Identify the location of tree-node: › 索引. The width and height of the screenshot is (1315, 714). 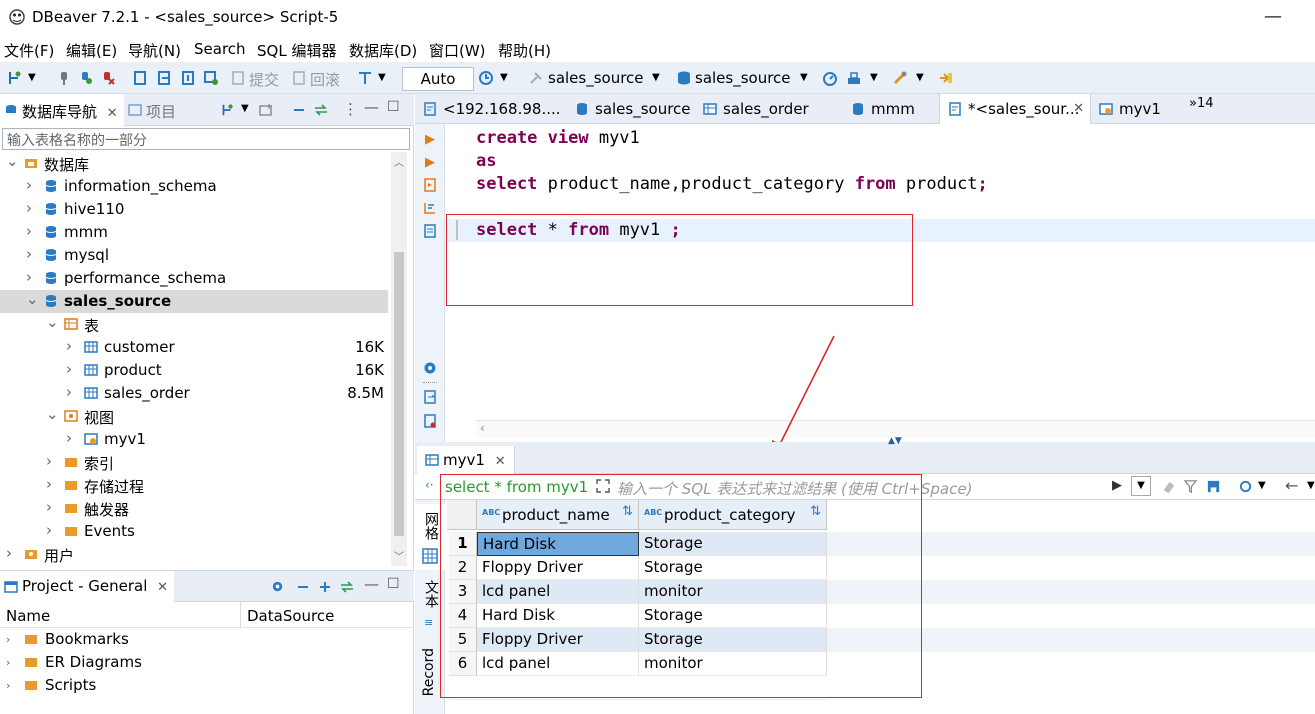
(194, 462).